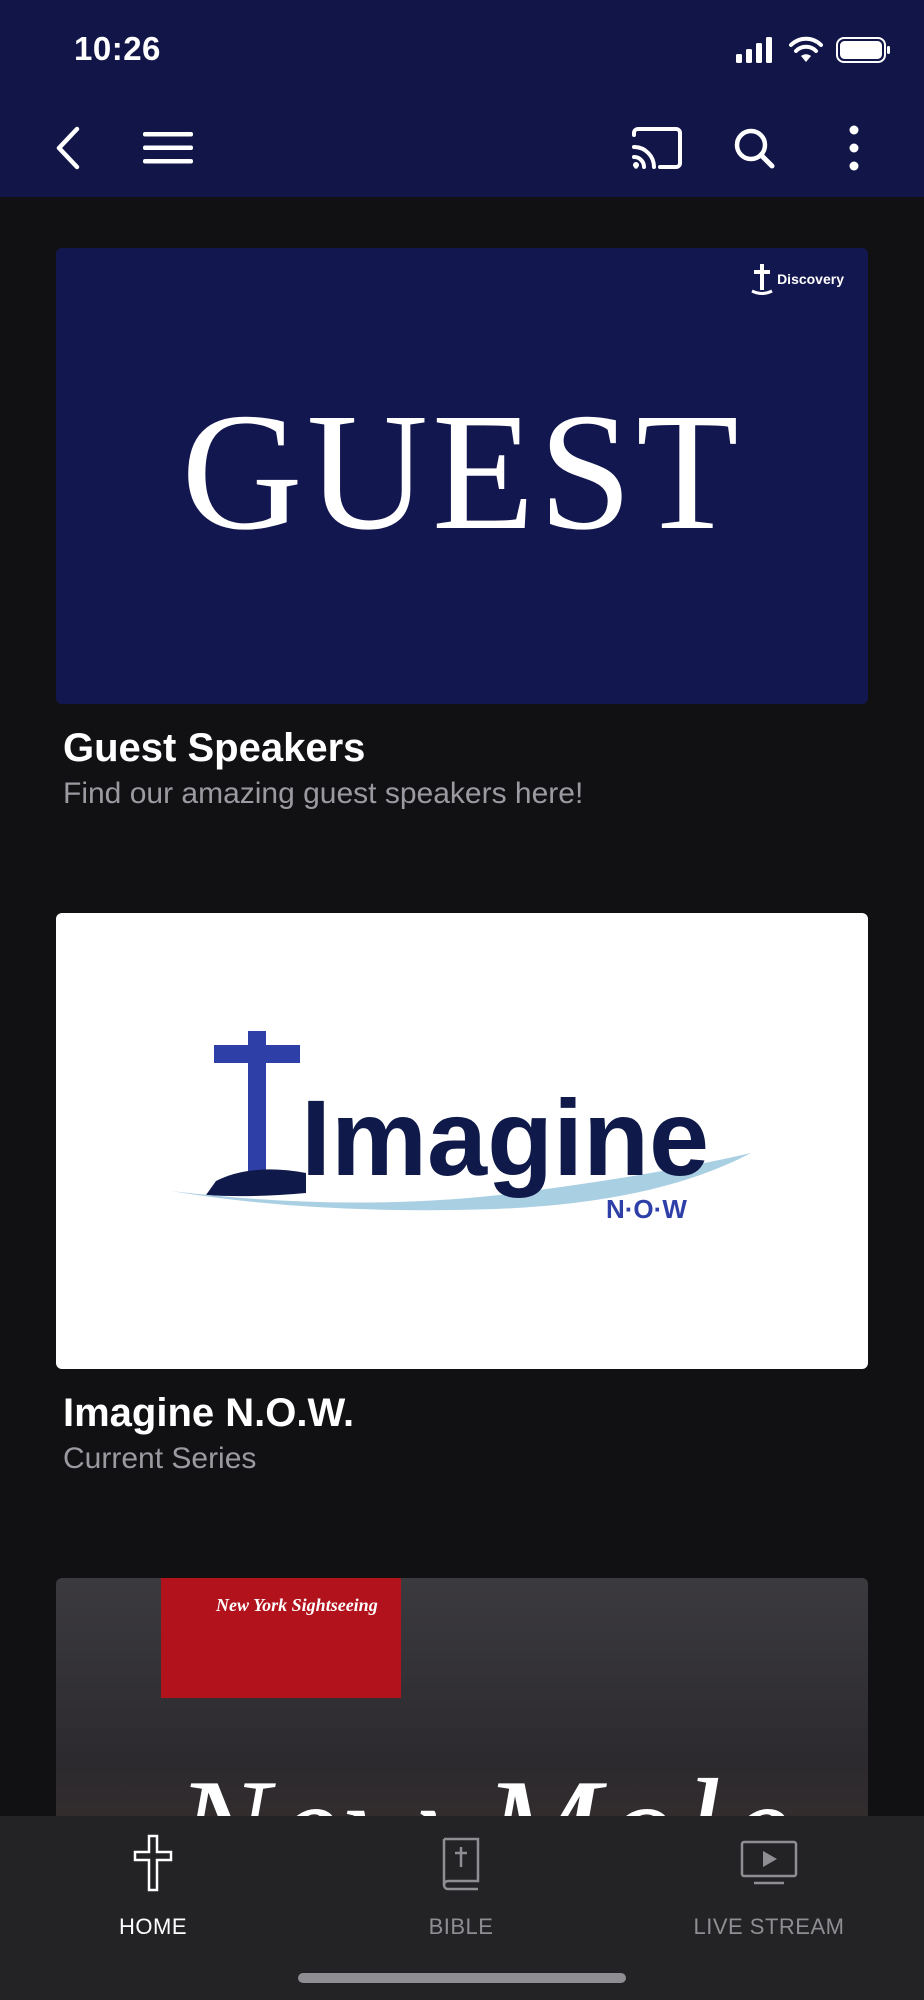 This screenshot has width=924, height=2000. I want to click on card-title: Guest Speakers, so click(214, 748).